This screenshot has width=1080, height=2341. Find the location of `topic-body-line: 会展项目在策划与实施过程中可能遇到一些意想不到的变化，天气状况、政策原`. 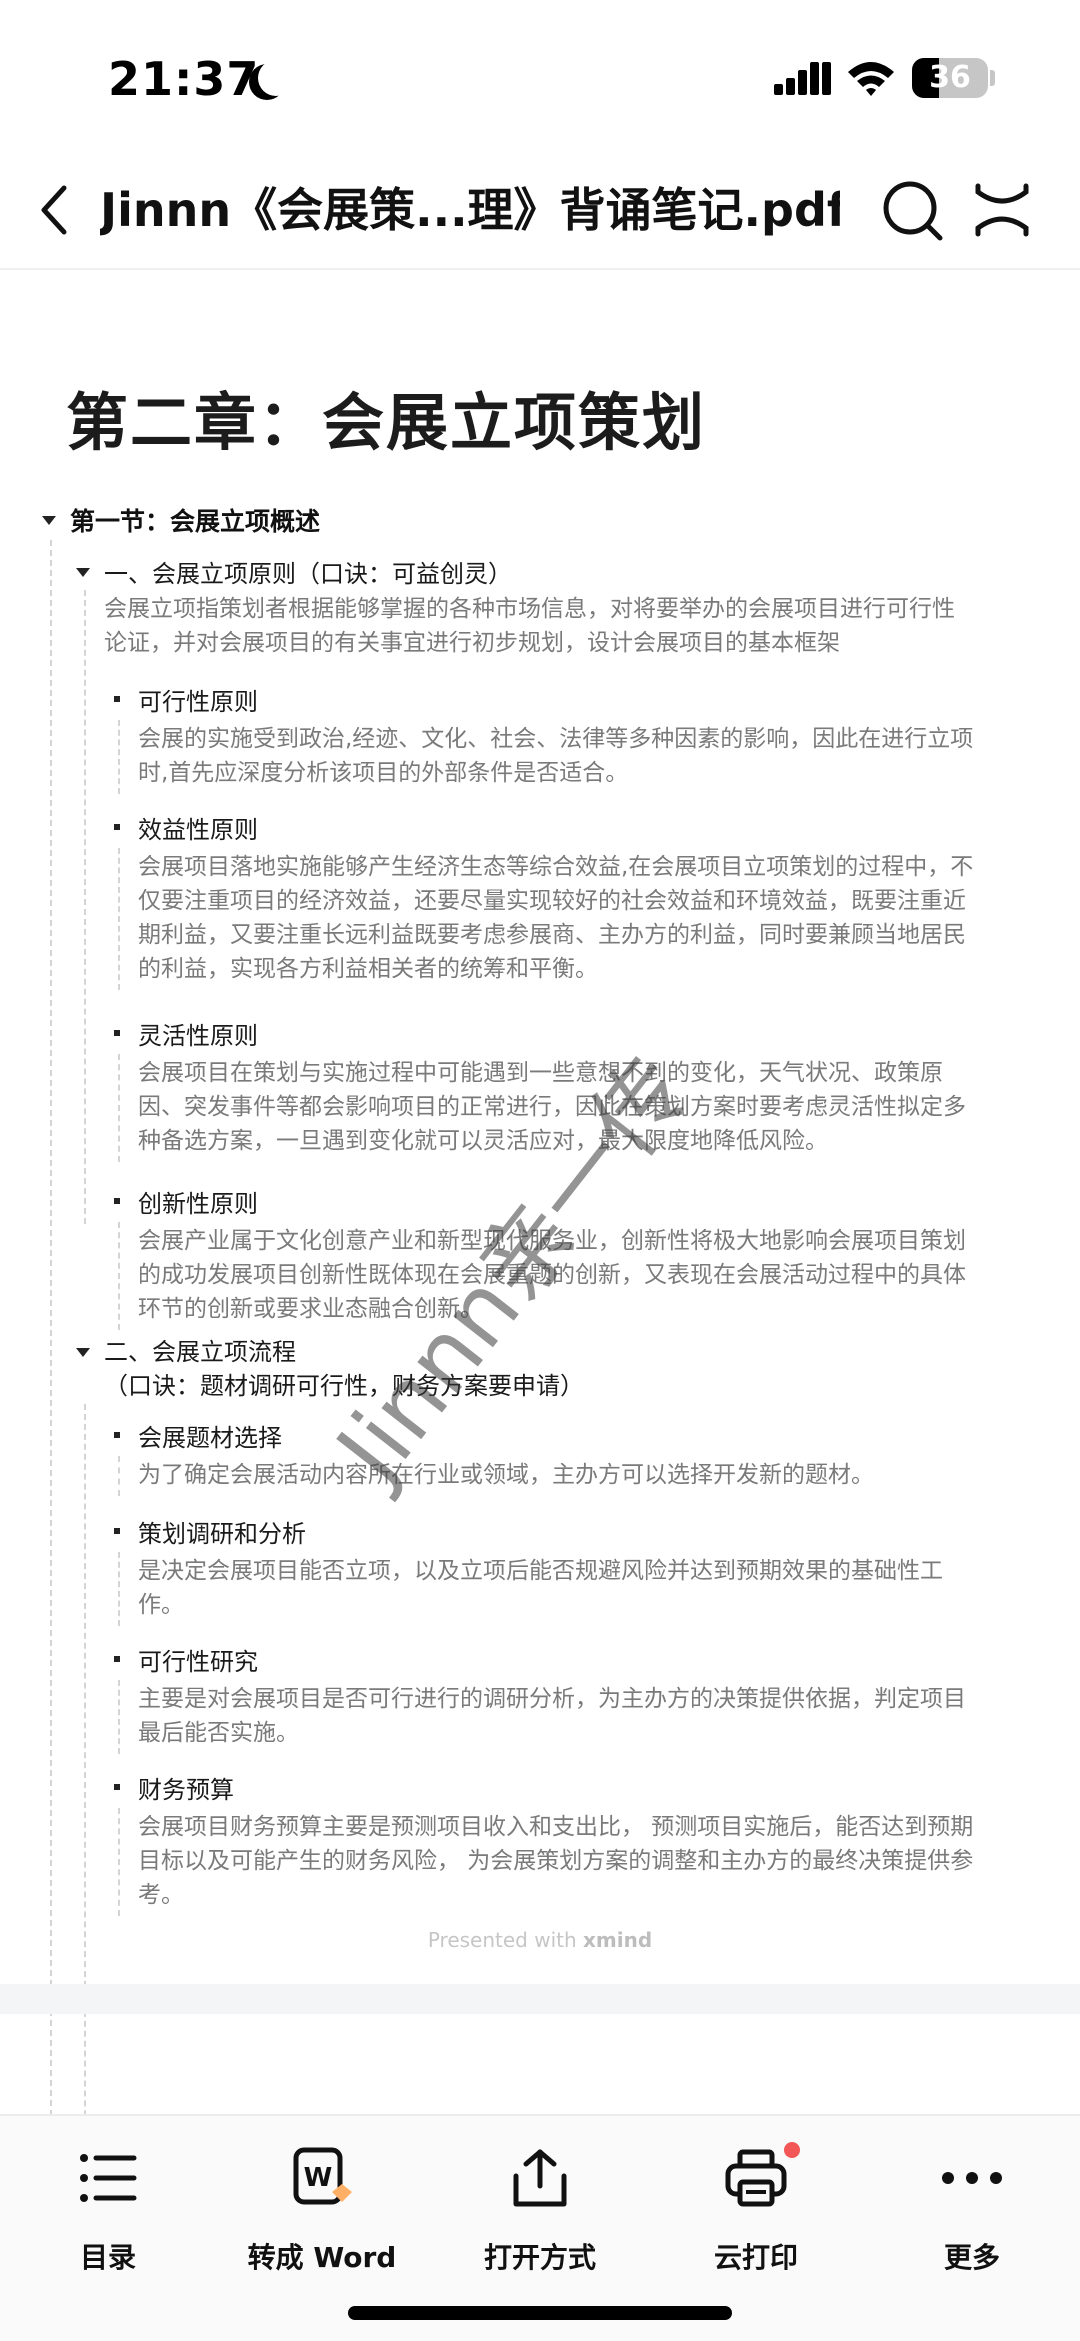

topic-body-line: 会展项目在策划与实施过程中可能遇到一些意想不到的变化，天气状况、政策原 is located at coordinates (540, 1073).